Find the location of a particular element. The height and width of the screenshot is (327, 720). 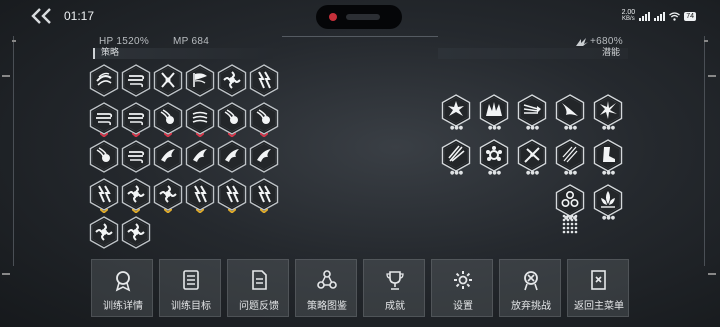

wind-ripple-icon is located at coordinates (200, 119).